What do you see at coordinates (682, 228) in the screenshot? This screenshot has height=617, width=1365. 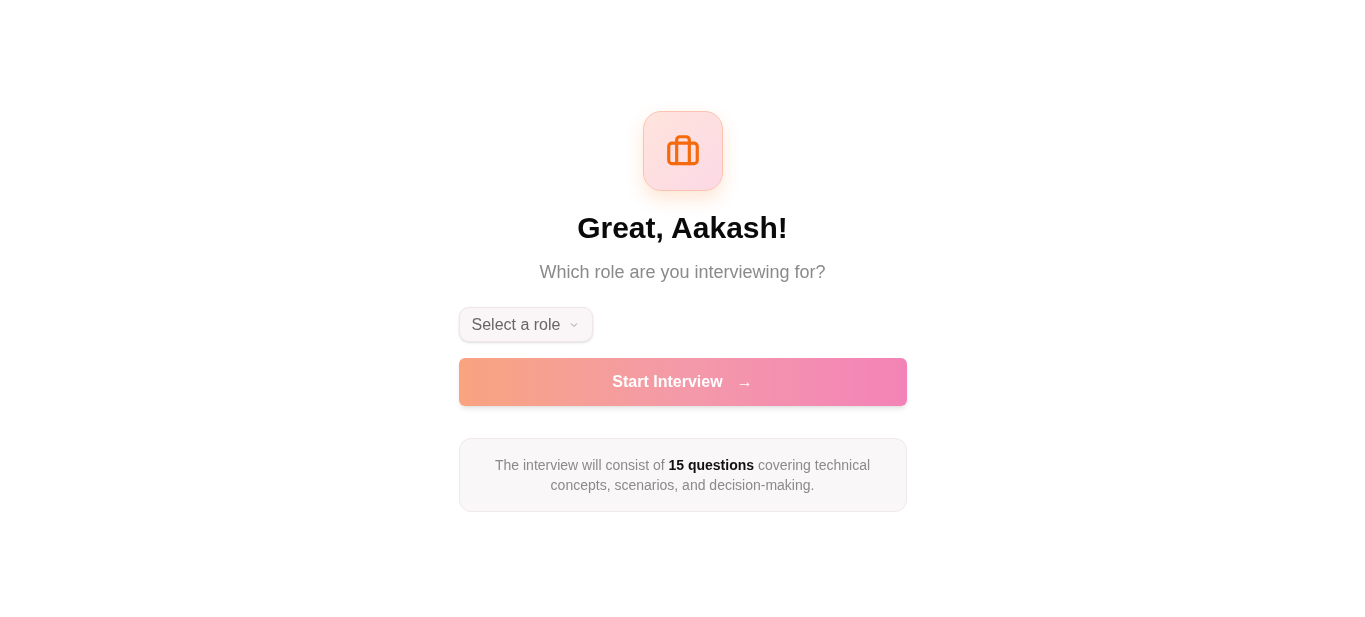 I see `greeting-heading: Great, Aakash!` at bounding box center [682, 228].